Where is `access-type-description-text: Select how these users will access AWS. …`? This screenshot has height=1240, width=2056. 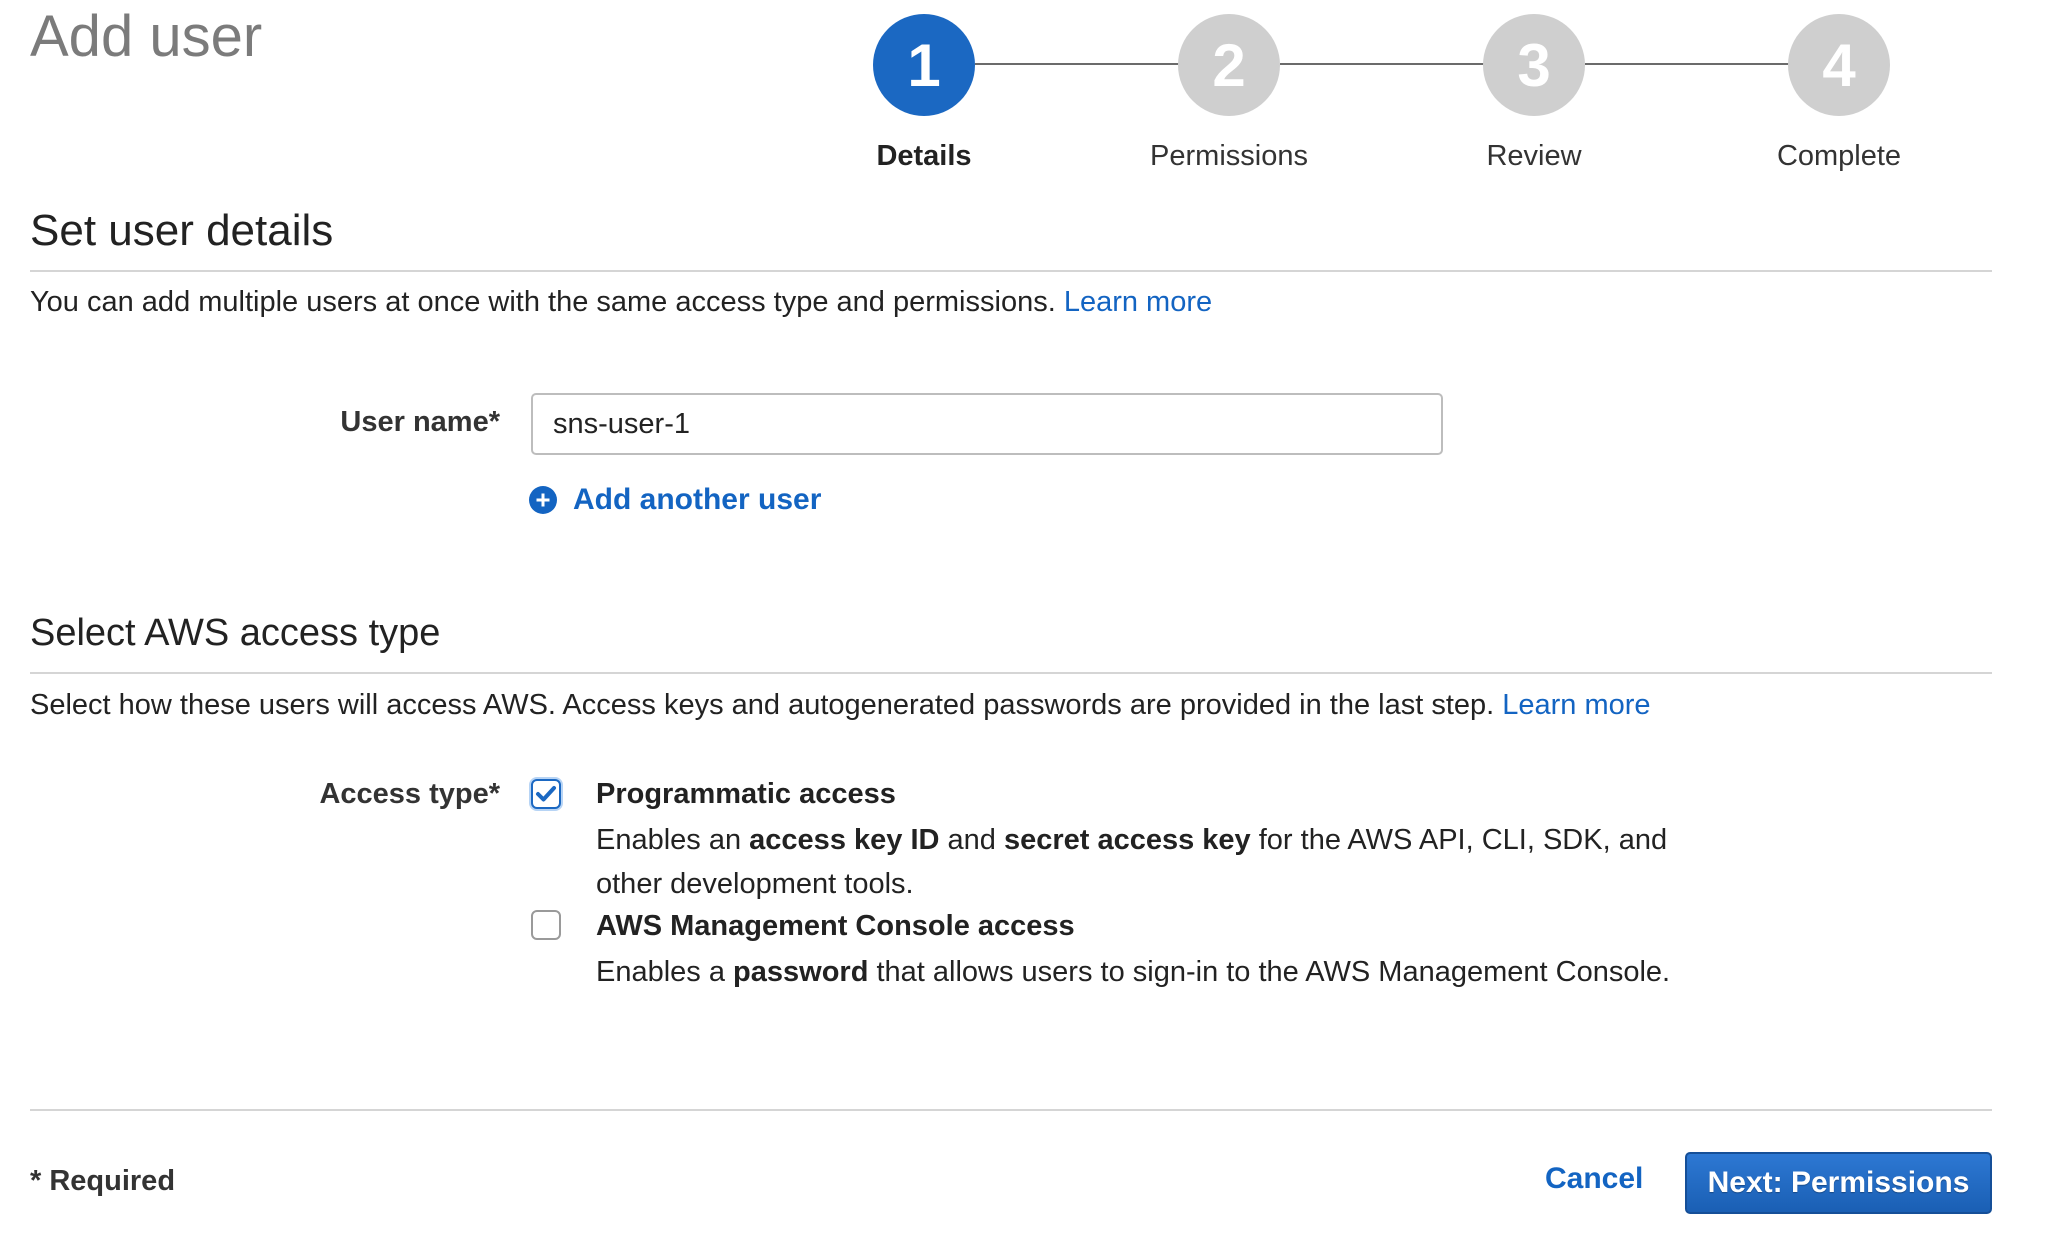
access-type-description-text: Select how these users will access AWS. … is located at coordinates (762, 705).